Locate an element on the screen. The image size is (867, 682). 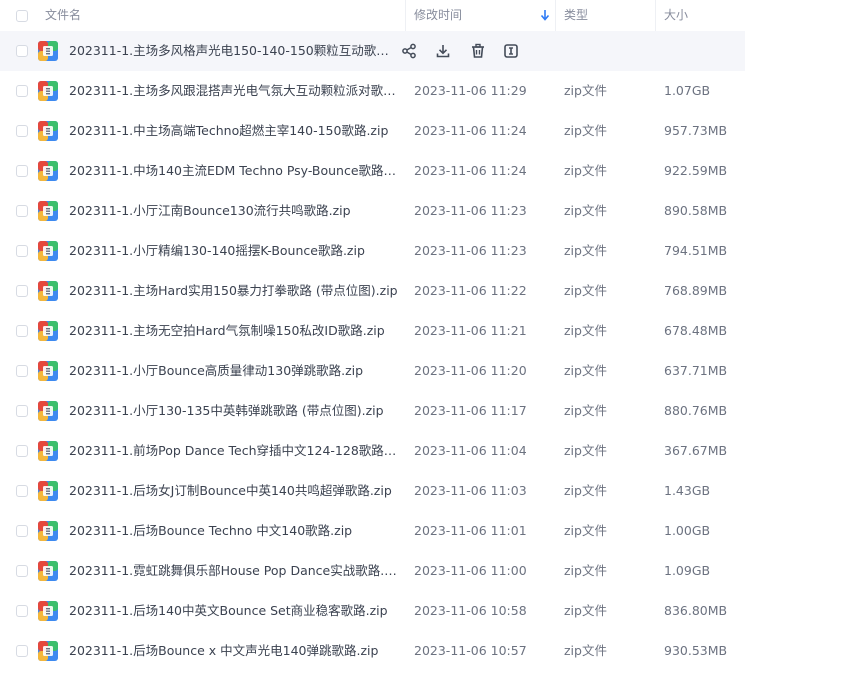
modified-time: 2023-11-06 11:22 is located at coordinates (470, 290).